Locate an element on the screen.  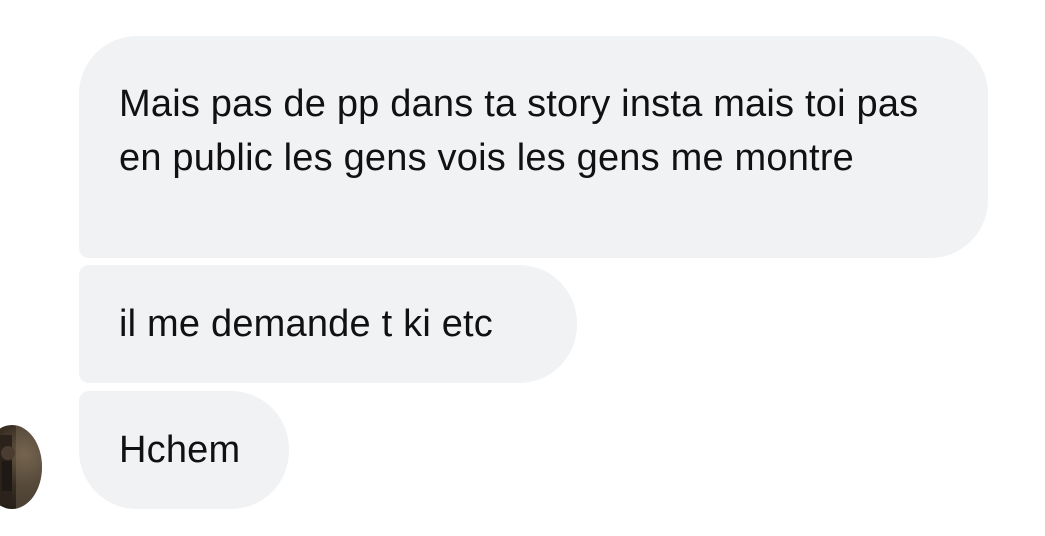
avatar is located at coordinates (21, 467).